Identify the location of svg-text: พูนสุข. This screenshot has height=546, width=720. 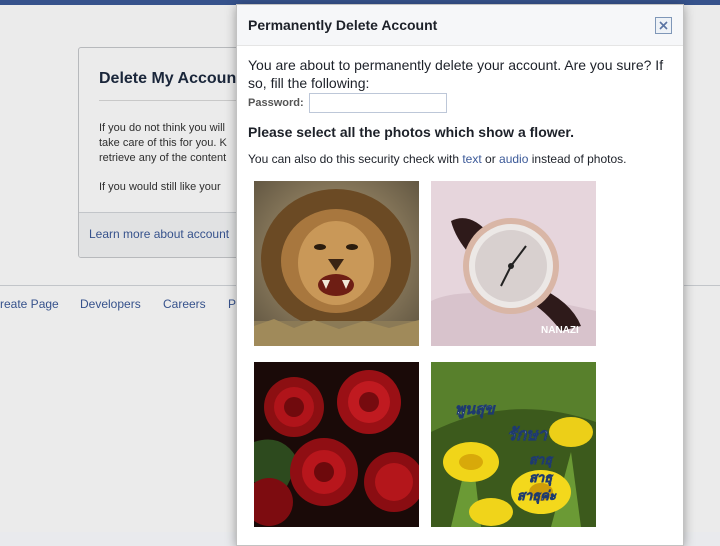
(475, 409).